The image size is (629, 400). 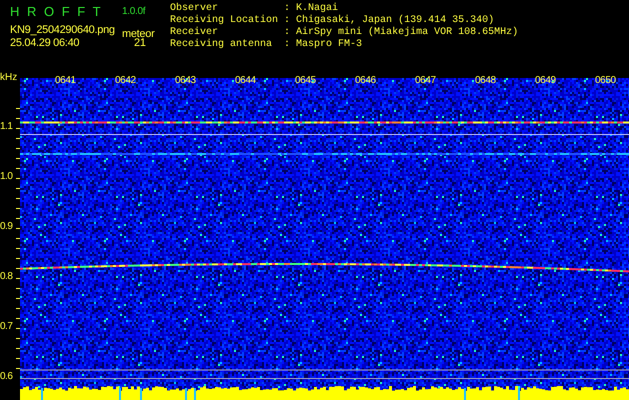 I want to click on filename-label: KN9_2504290640.png, so click(x=63, y=30).